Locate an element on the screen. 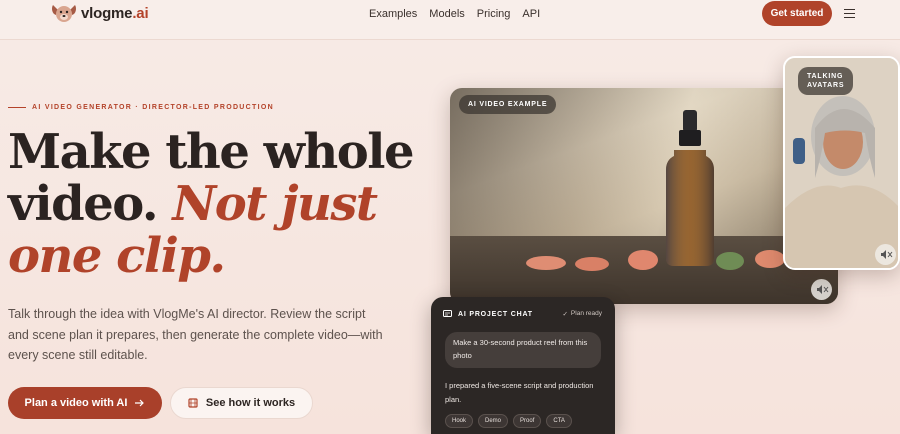 The width and height of the screenshot is (900, 434). plan-ready-text: Plan ready is located at coordinates (586, 313).